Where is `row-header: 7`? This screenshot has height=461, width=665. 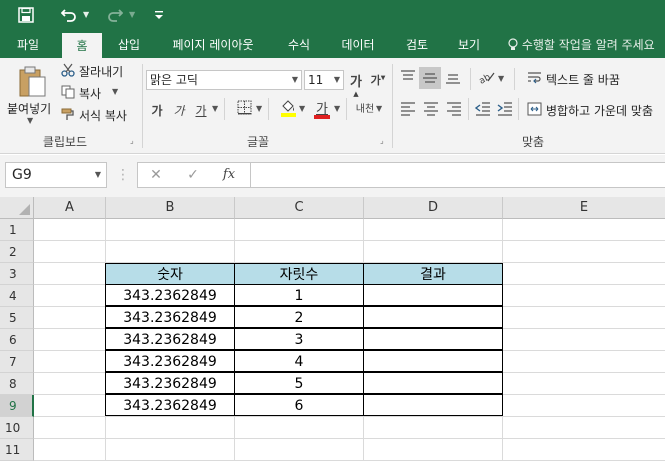 row-header: 7 is located at coordinates (17, 362).